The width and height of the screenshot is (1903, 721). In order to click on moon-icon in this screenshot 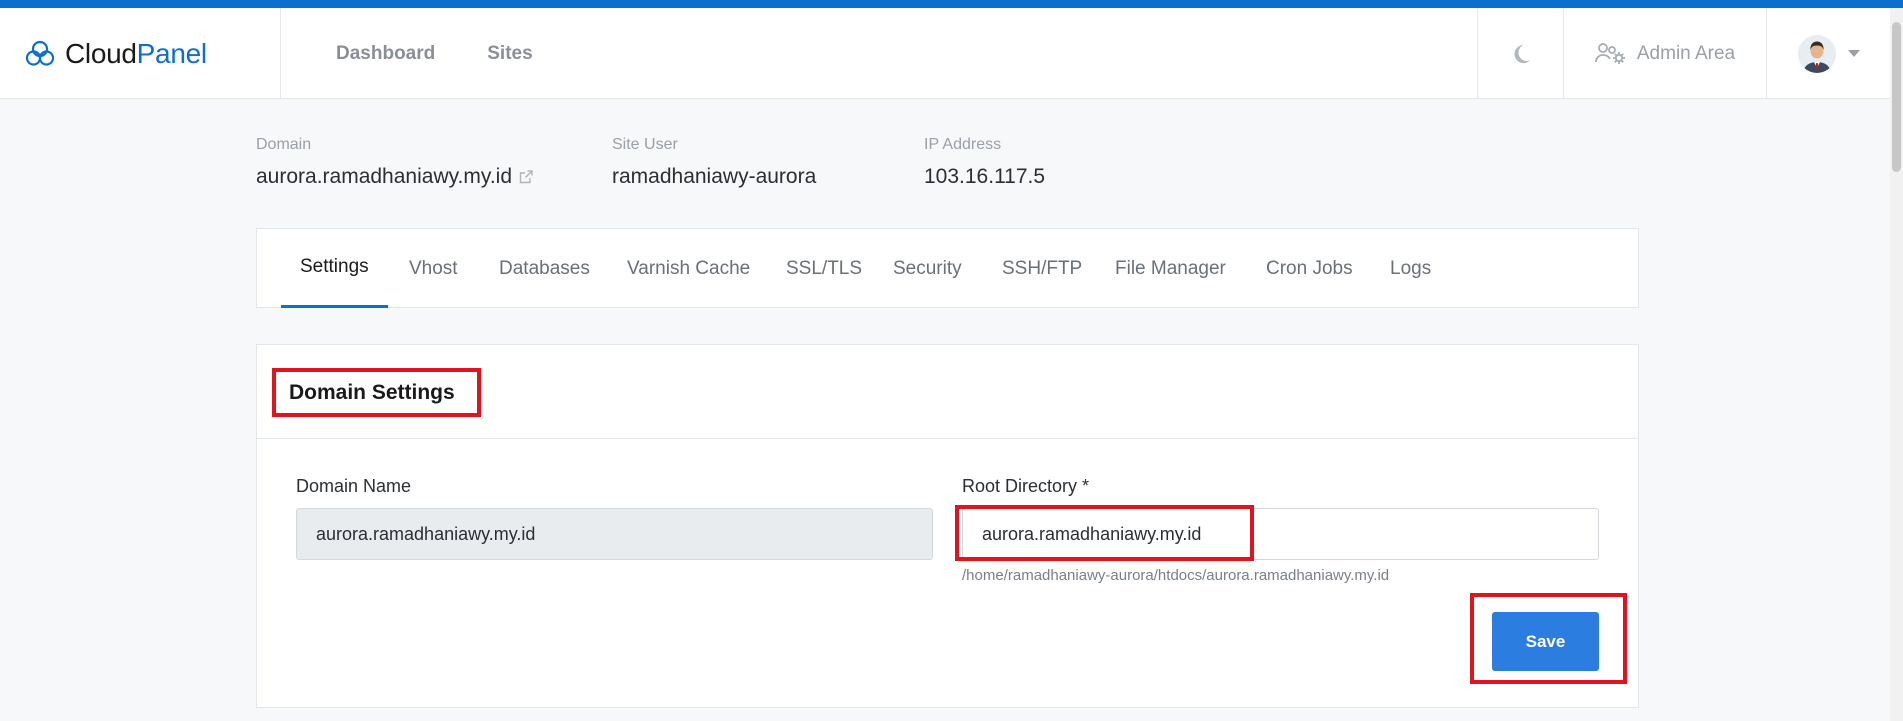, I will do `click(1521, 53)`.